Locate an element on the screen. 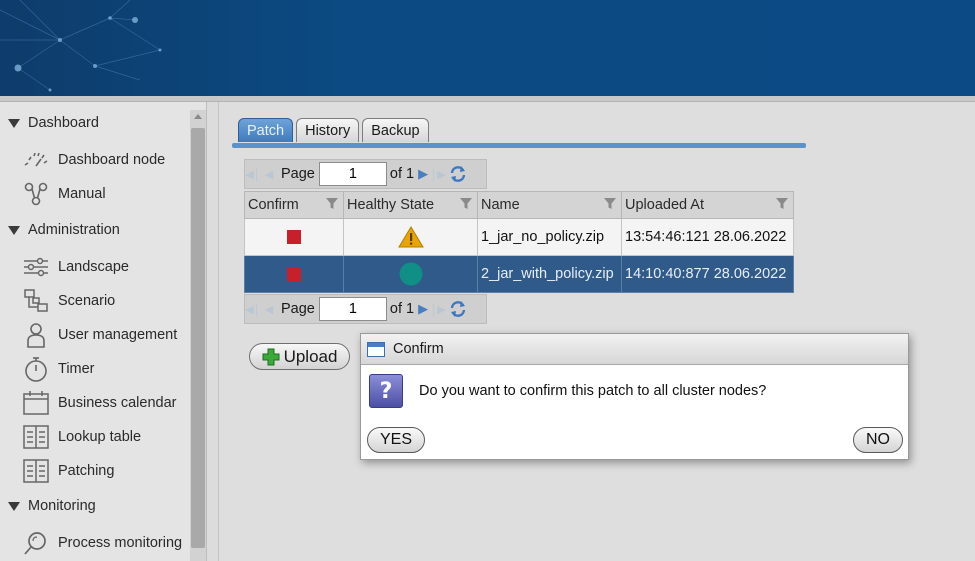  scroll-up-icon is located at coordinates (198, 116).